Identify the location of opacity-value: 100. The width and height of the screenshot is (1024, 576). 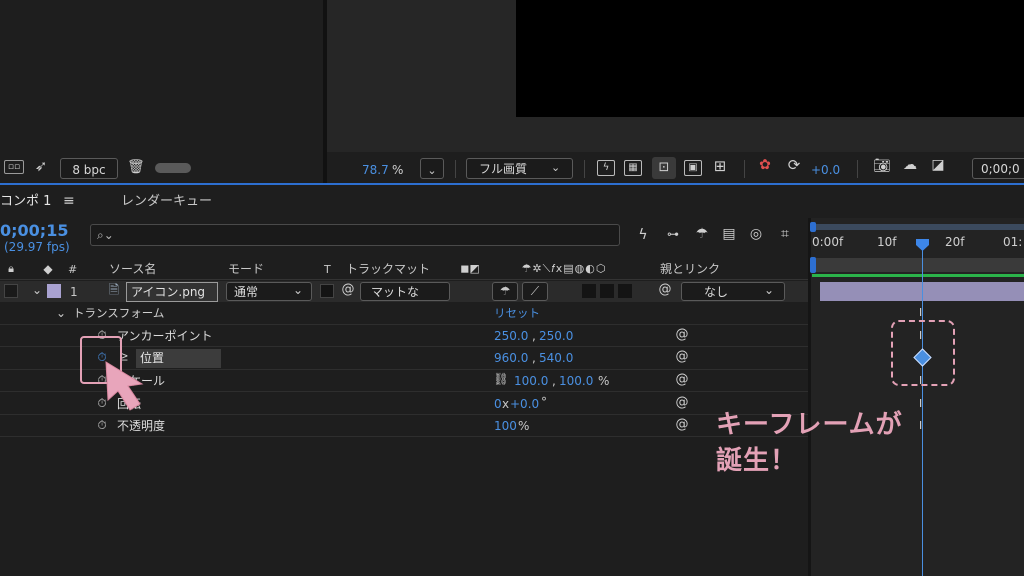
(505, 426).